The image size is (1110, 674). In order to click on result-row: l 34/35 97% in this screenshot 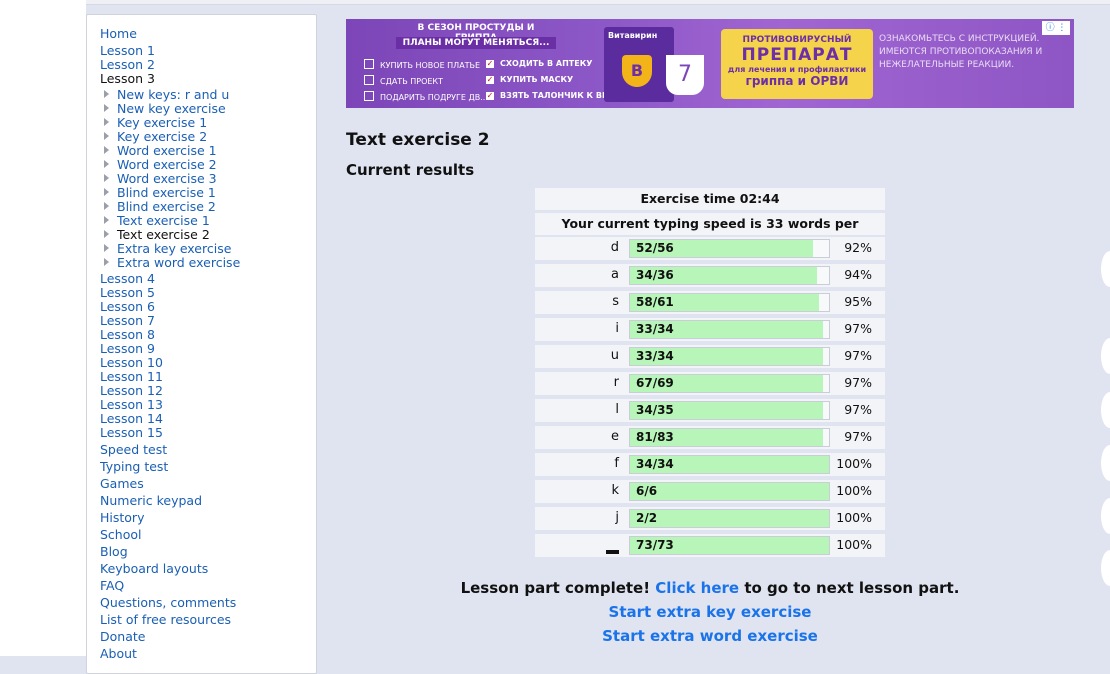, I will do `click(710, 410)`.